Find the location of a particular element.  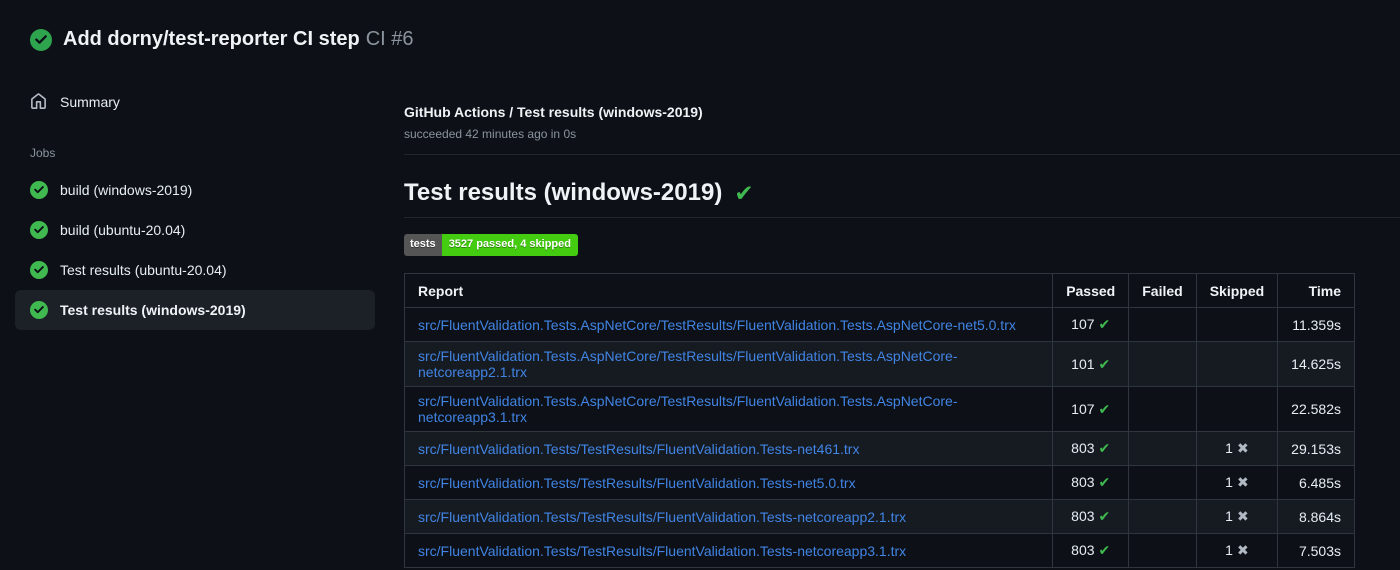

job-label: Test results (windows-2019) is located at coordinates (153, 310).